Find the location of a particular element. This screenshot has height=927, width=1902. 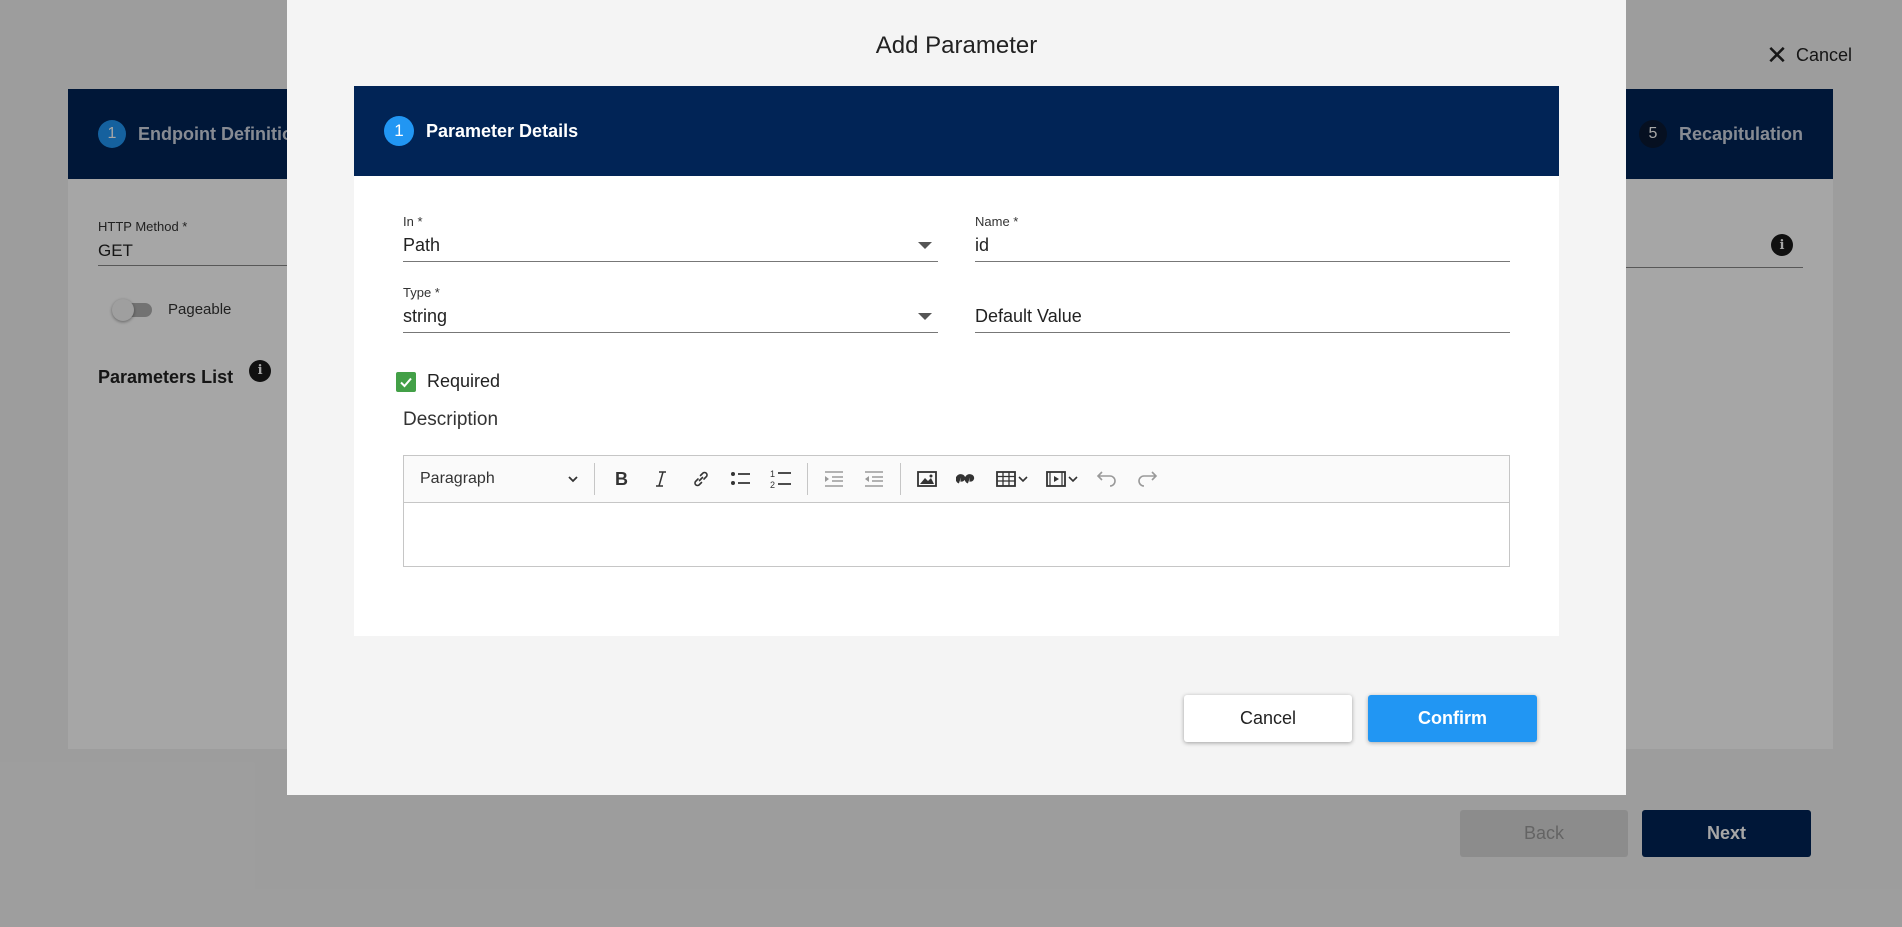

media-icon is located at coordinates (1056, 479).